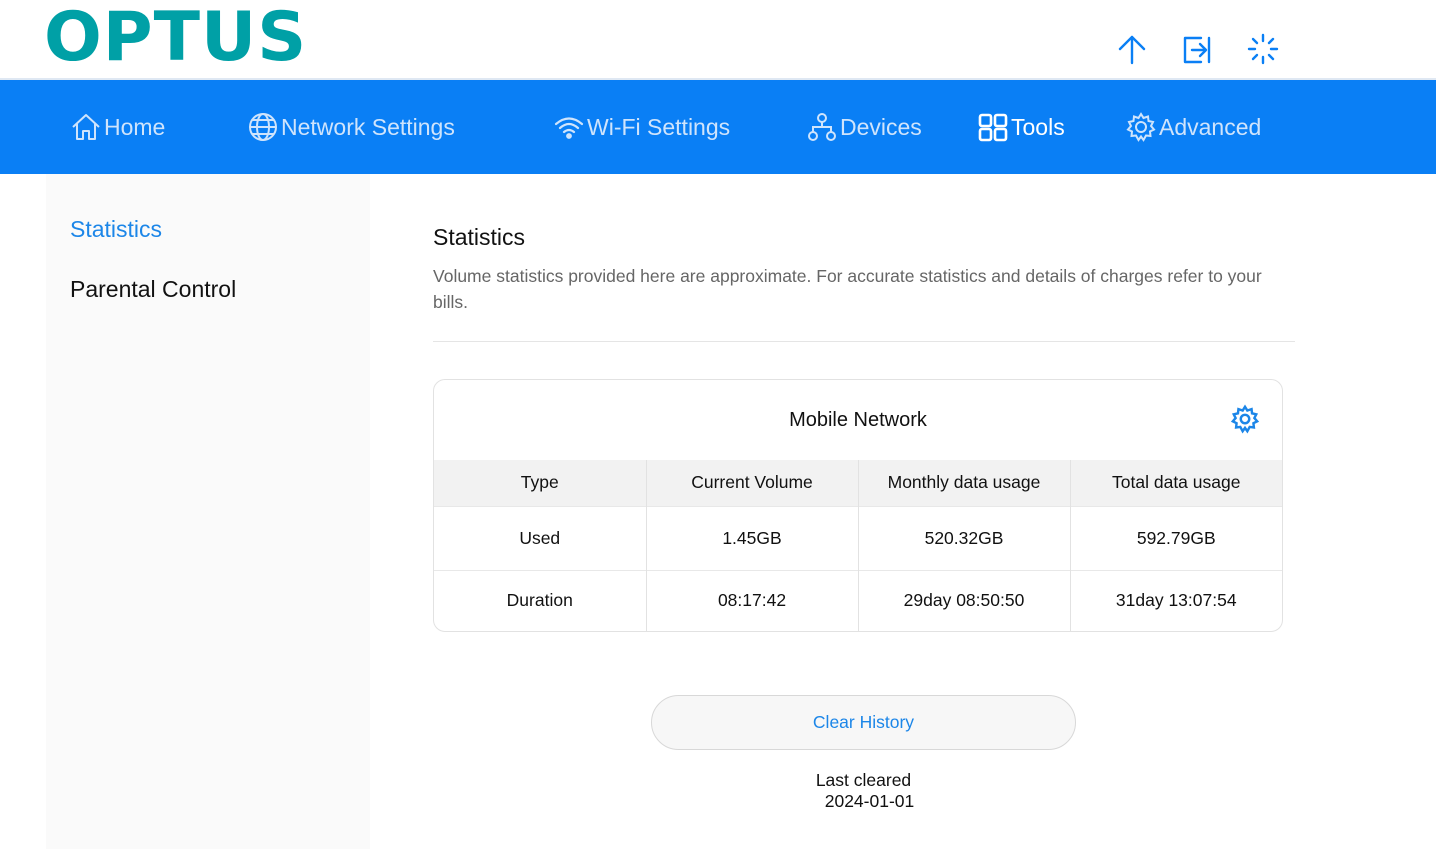 Image resolution: width=1436 pixels, height=849 pixels. What do you see at coordinates (881, 126) in the screenshot?
I see `nav-devices-label: Devices` at bounding box center [881, 126].